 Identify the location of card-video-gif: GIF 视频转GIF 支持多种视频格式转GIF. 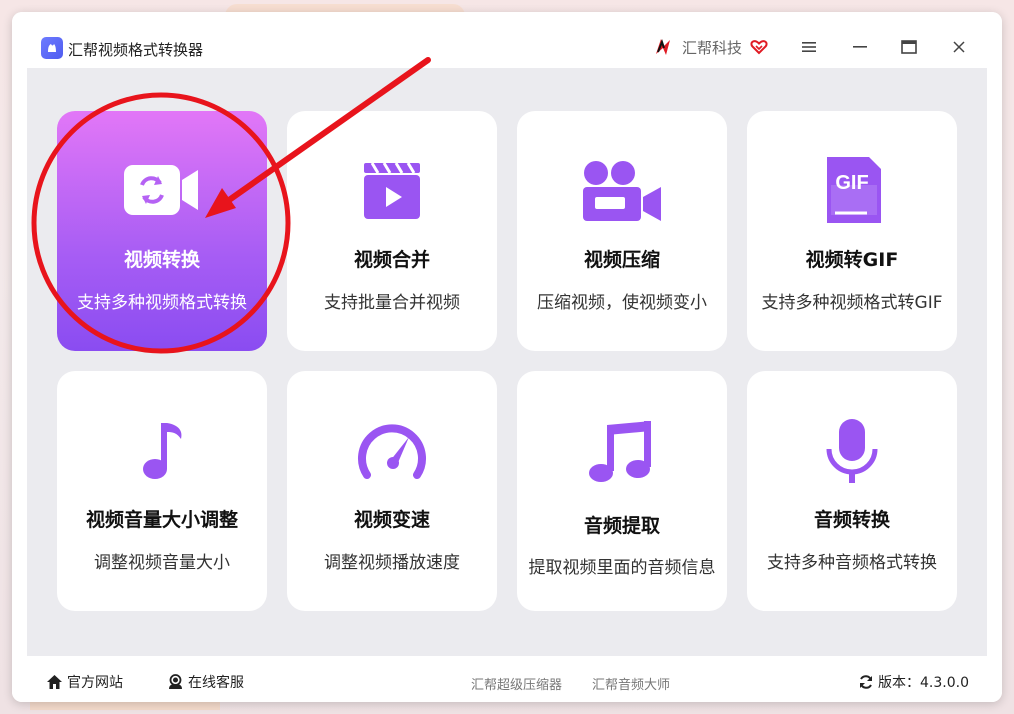
(852, 231).